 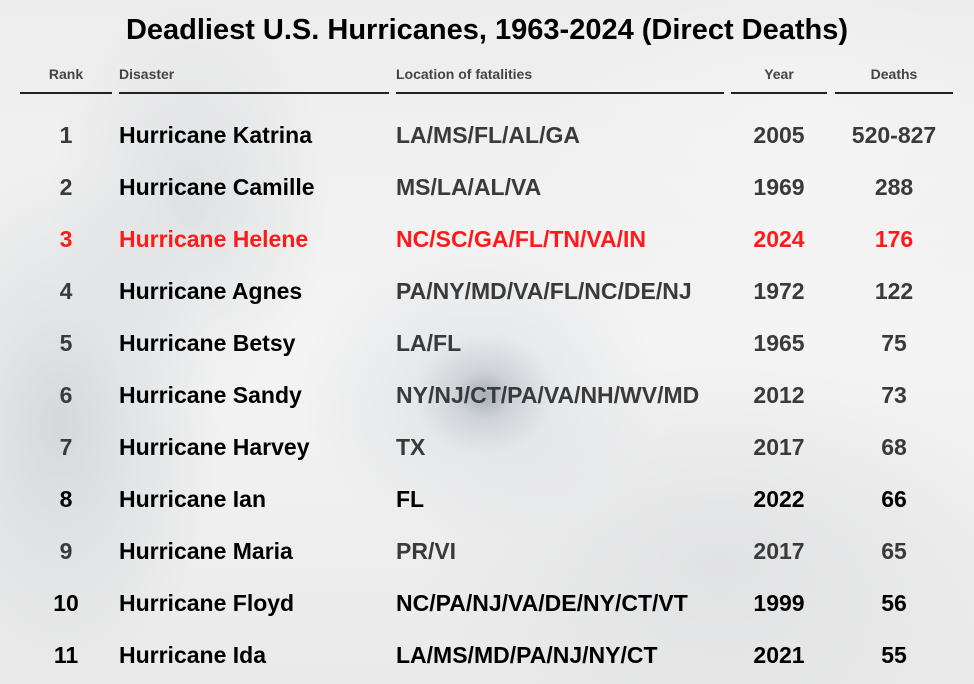 I want to click on rank-cell: 9, so click(x=66, y=551).